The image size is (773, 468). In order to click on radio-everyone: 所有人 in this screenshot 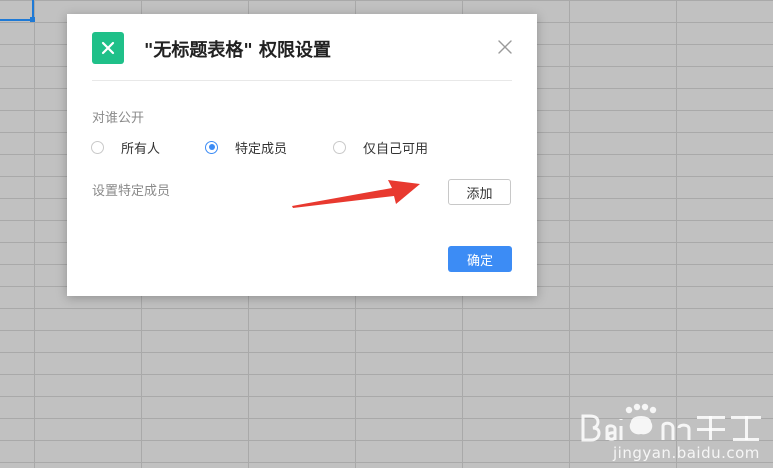, I will do `click(126, 147)`.